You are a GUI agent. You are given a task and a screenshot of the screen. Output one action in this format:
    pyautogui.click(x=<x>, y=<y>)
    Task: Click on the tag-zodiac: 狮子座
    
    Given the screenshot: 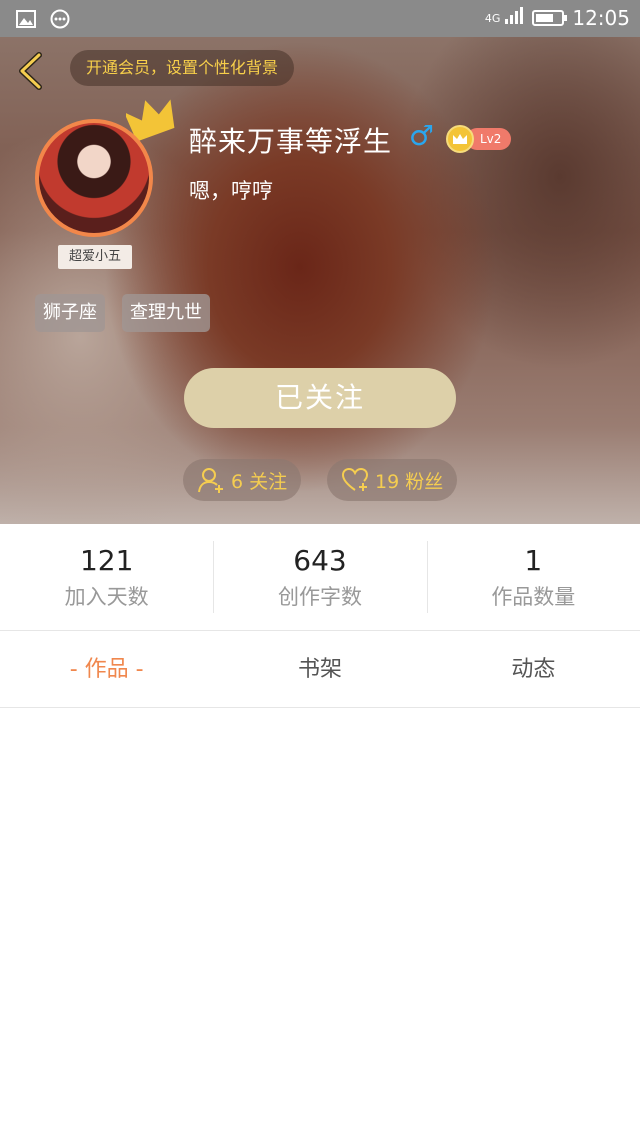 What is the action you would take?
    pyautogui.click(x=70, y=313)
    